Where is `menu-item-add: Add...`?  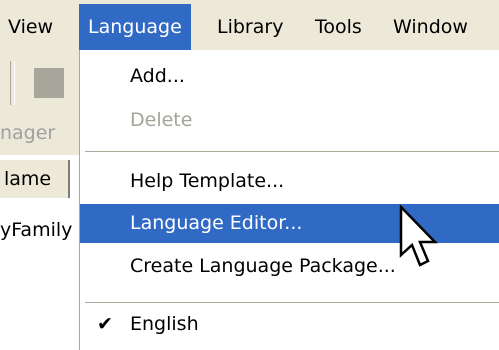
menu-item-add: Add... is located at coordinates (289, 76).